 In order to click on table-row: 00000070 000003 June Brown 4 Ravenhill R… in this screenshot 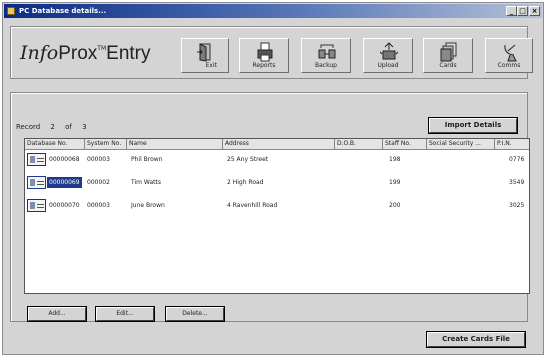, I will do `click(277, 206)`.